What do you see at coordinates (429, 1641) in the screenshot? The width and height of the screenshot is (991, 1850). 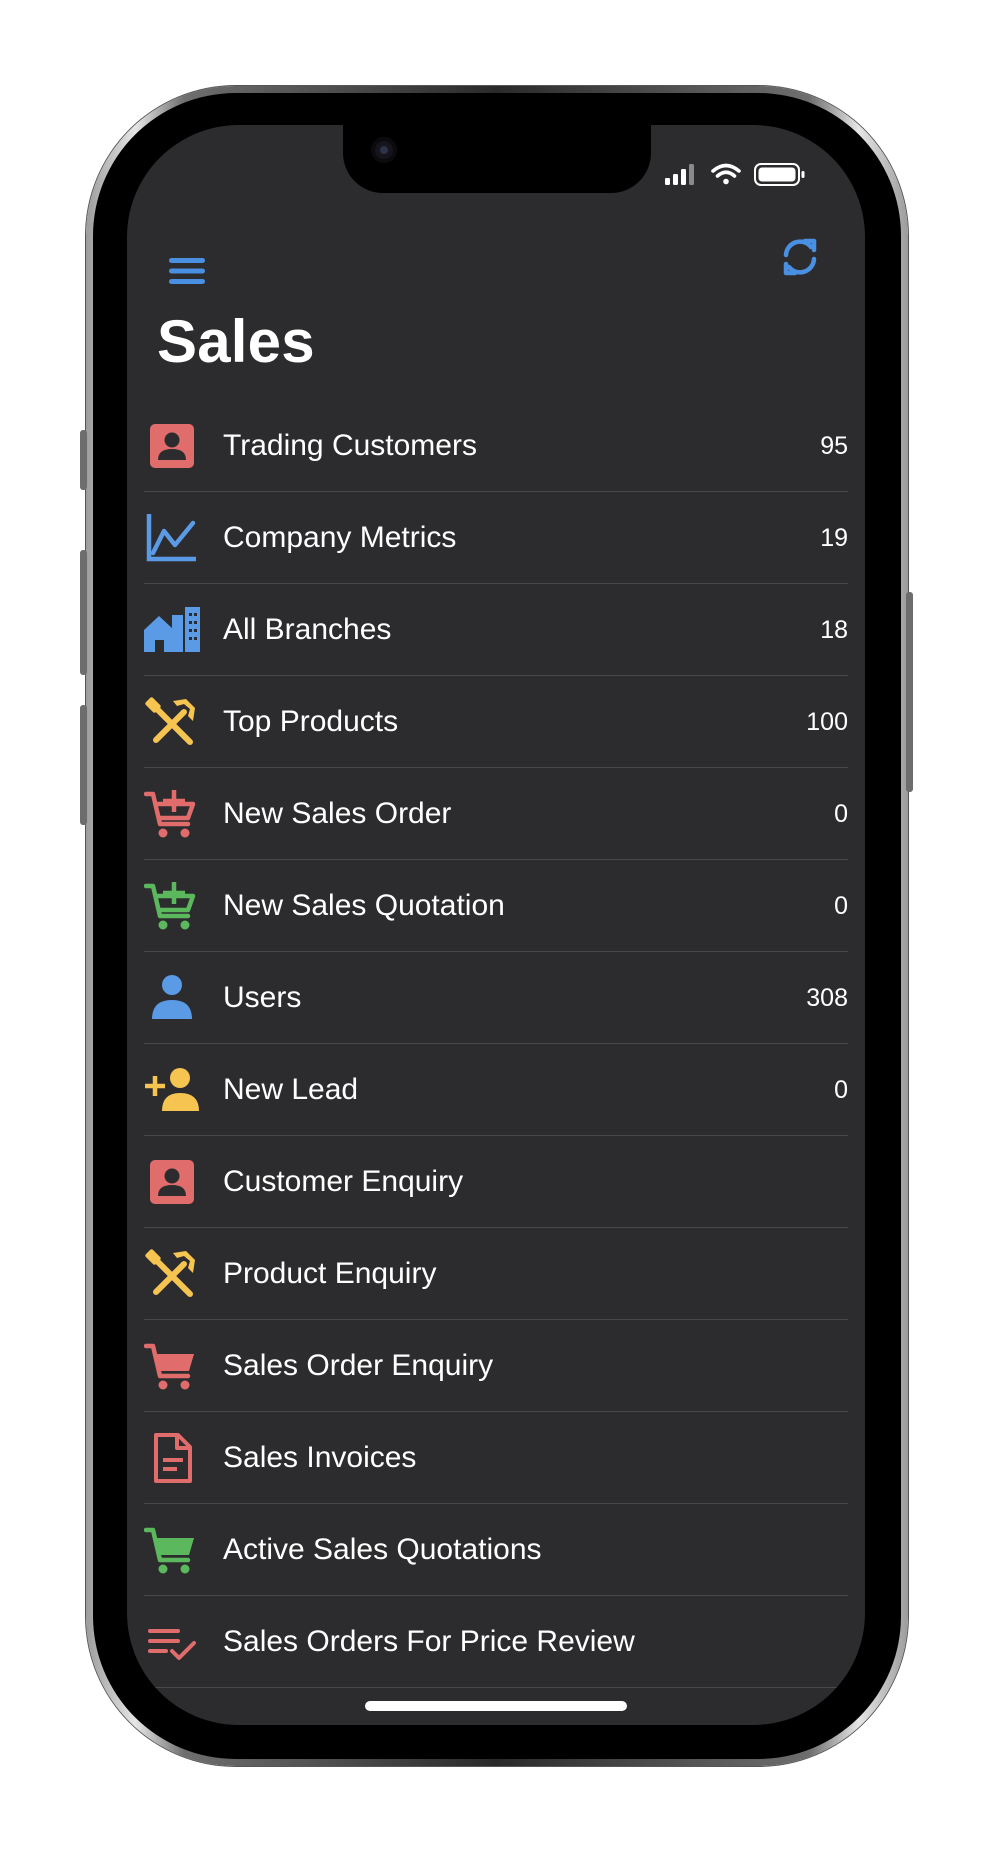 I see `list-item-label: Sales Orders For Price Review` at bounding box center [429, 1641].